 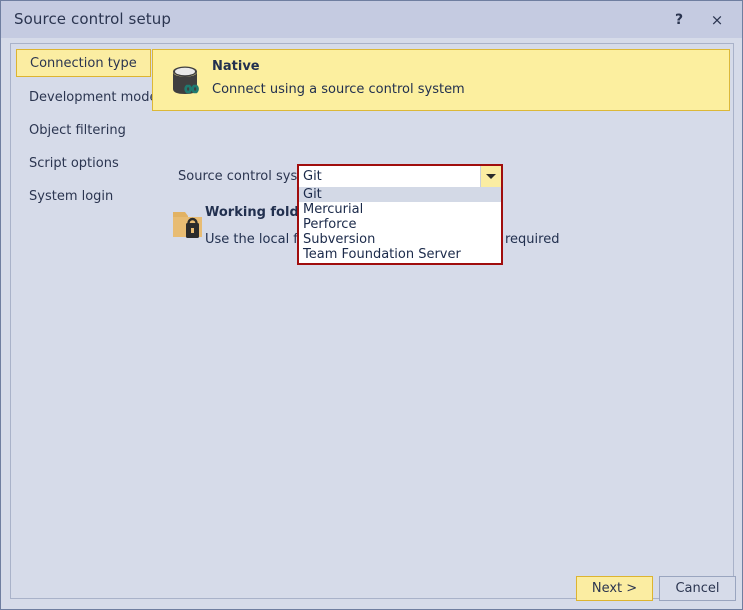 I want to click on sidebar-item-label: Object filtering, so click(x=77, y=130).